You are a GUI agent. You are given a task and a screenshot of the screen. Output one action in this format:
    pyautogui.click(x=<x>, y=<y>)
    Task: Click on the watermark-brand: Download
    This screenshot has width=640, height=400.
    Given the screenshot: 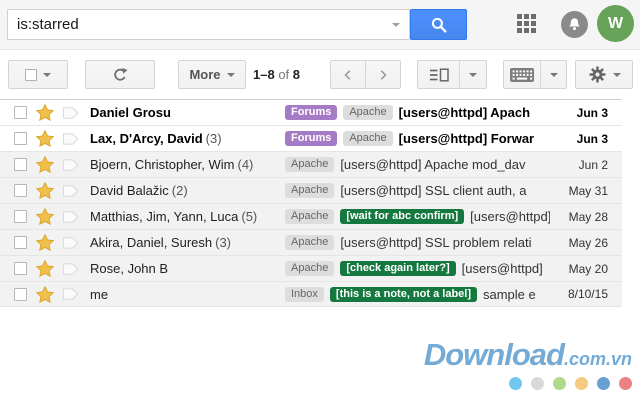 What is the action you would take?
    pyautogui.click(x=494, y=354)
    